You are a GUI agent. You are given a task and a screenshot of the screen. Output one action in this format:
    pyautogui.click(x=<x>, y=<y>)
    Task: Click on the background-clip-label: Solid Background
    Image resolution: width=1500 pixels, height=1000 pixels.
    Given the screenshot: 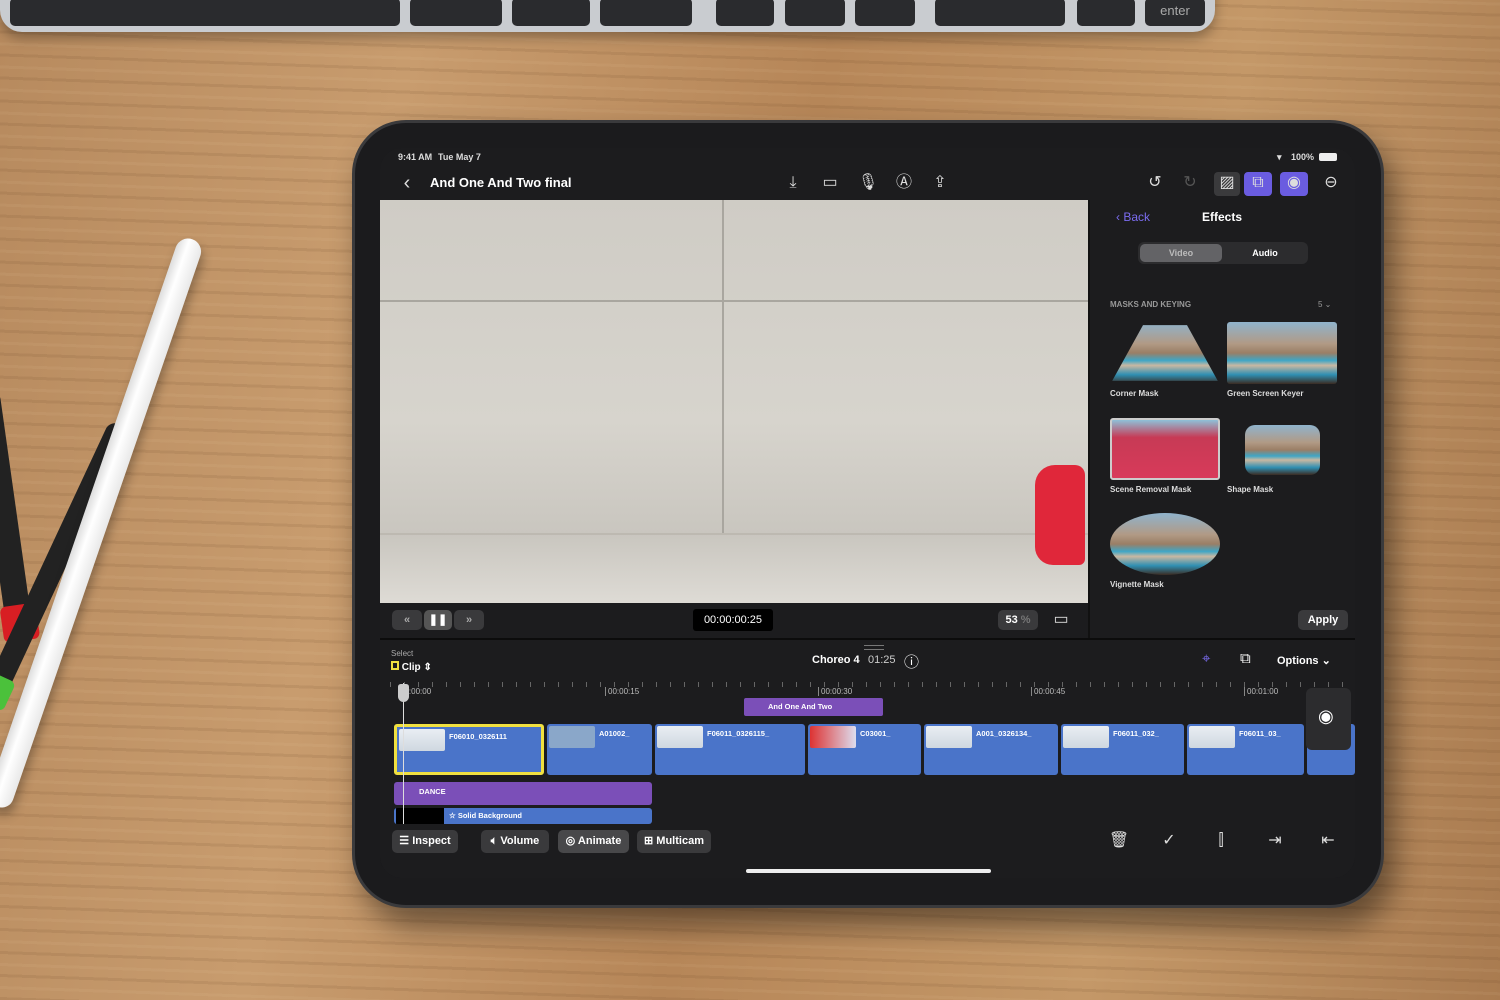 What is the action you would take?
    pyautogui.click(x=489, y=815)
    